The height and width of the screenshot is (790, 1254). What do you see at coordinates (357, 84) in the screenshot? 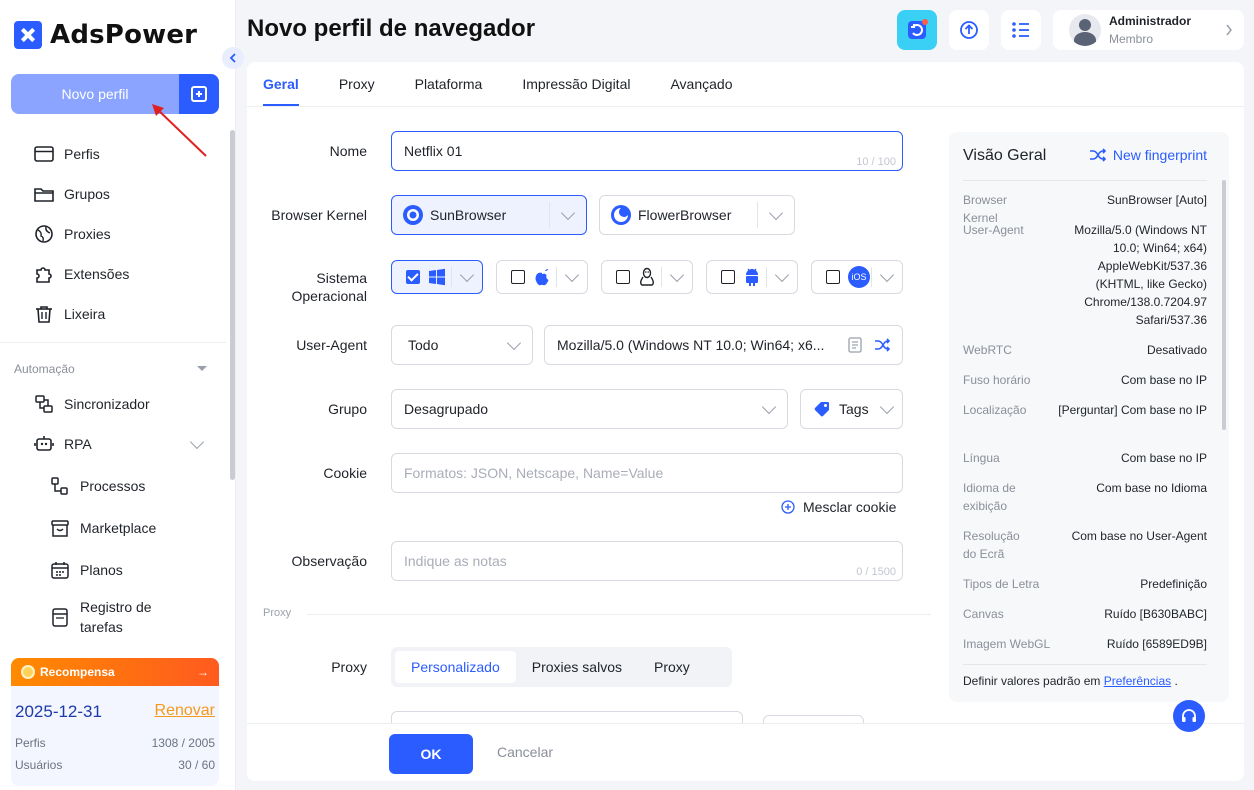
I see `tab-proxy: Proxy` at bounding box center [357, 84].